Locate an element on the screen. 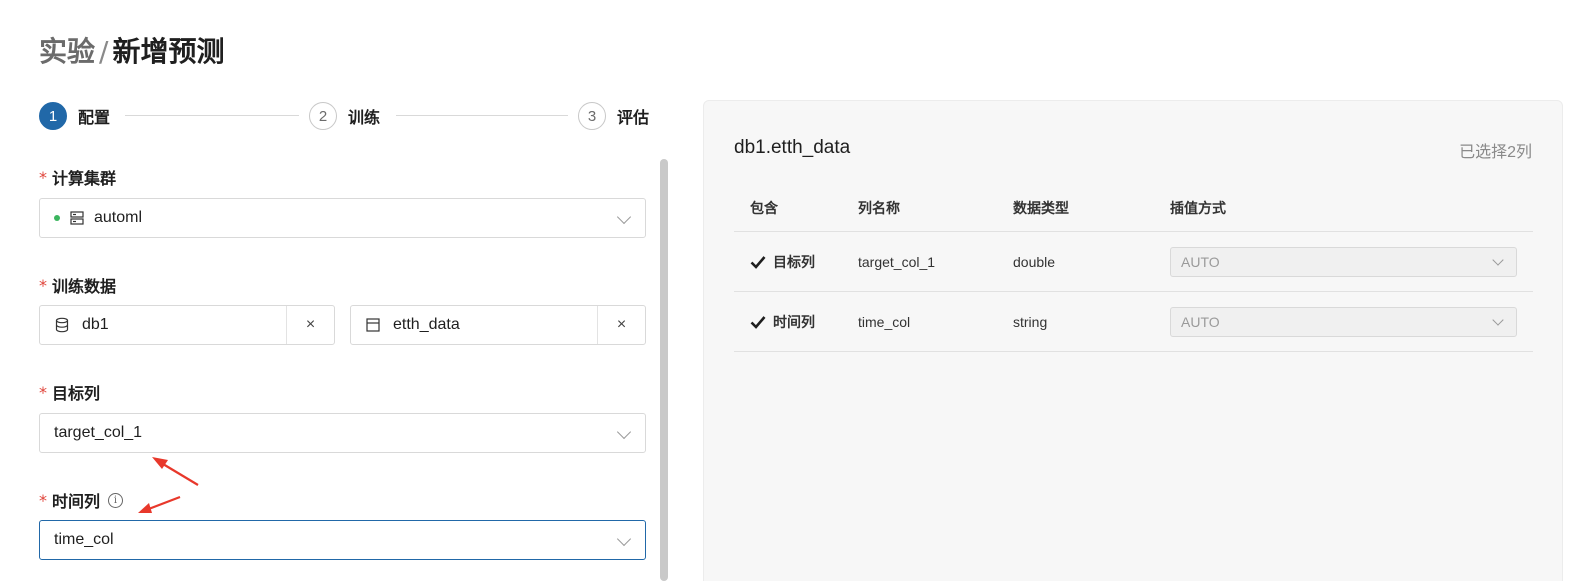  step-number: 1 is located at coordinates (53, 116).